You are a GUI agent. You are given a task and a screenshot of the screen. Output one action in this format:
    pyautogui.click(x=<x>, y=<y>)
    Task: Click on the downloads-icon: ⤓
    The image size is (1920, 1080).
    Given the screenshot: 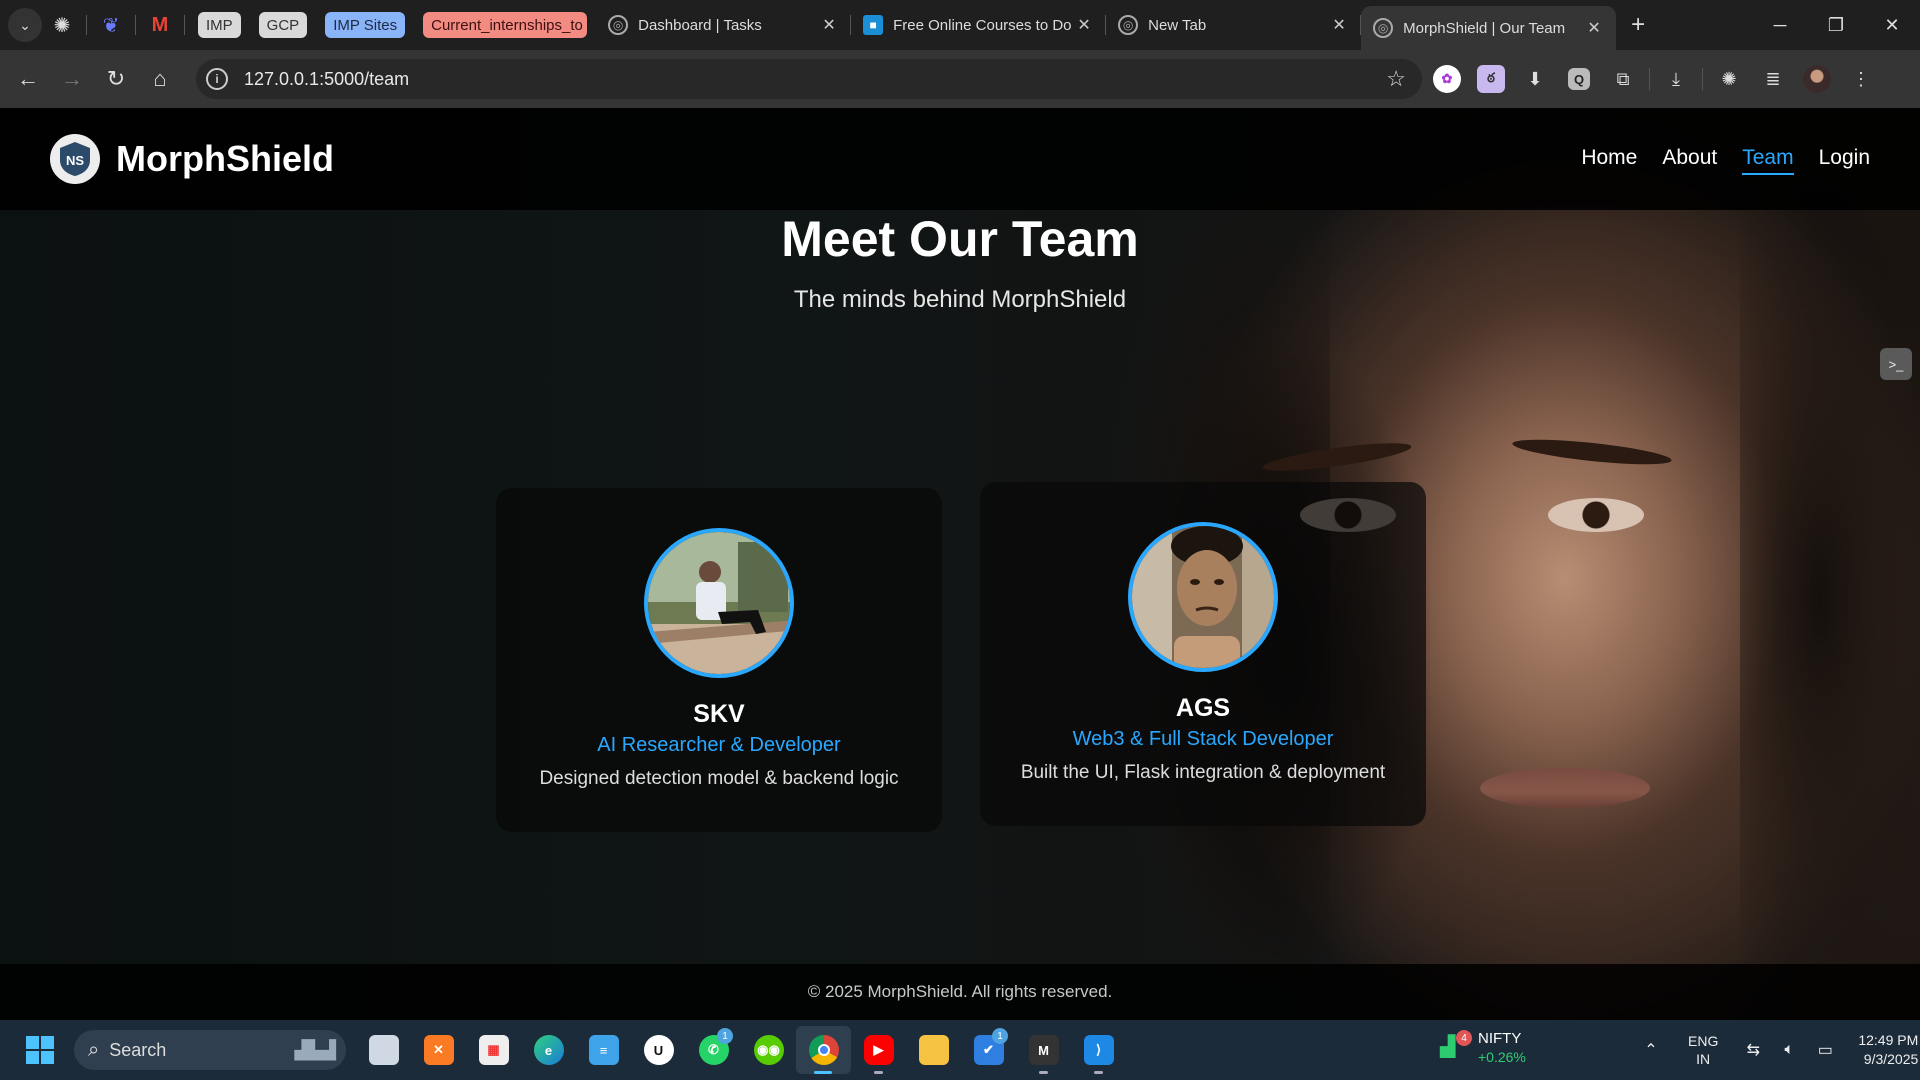 What is the action you would take?
    pyautogui.click(x=1676, y=79)
    